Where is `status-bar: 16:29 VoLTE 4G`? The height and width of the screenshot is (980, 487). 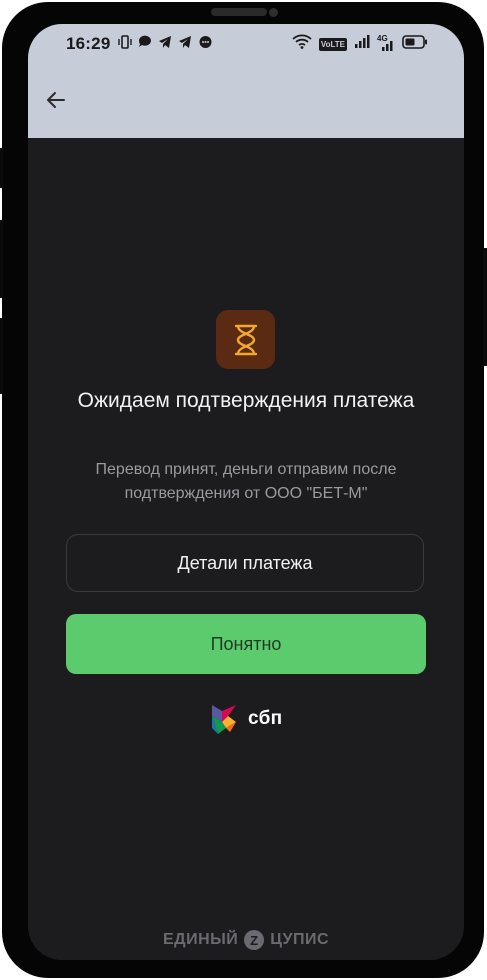 status-bar: 16:29 VoLTE 4G is located at coordinates (246, 42).